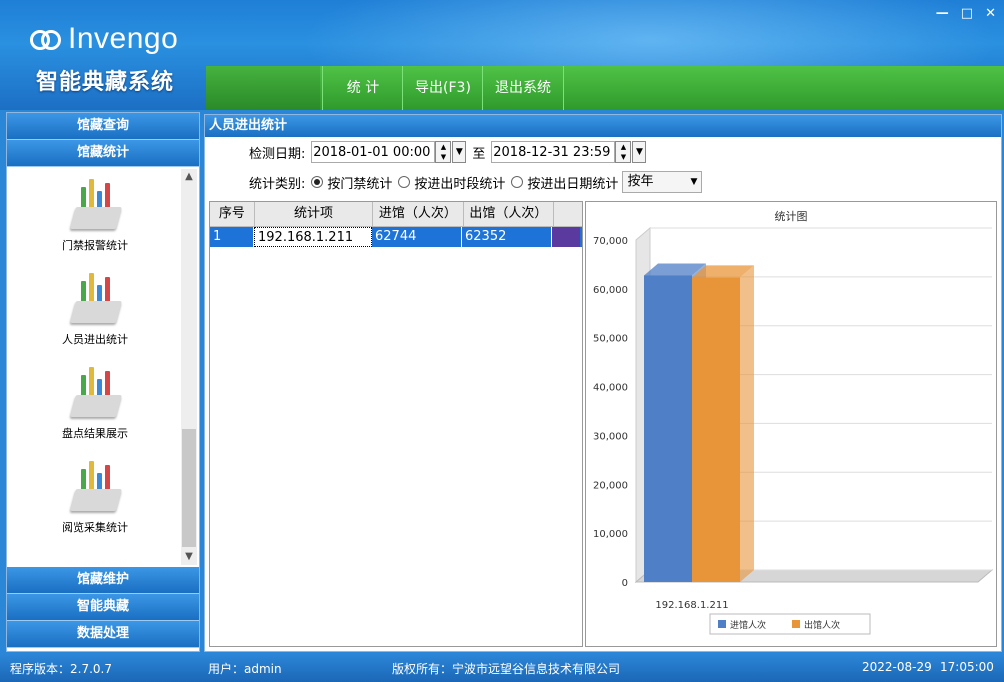 The height and width of the screenshot is (682, 1004). What do you see at coordinates (105, 82) in the screenshot?
I see `system-name: 智能典藏系统` at bounding box center [105, 82].